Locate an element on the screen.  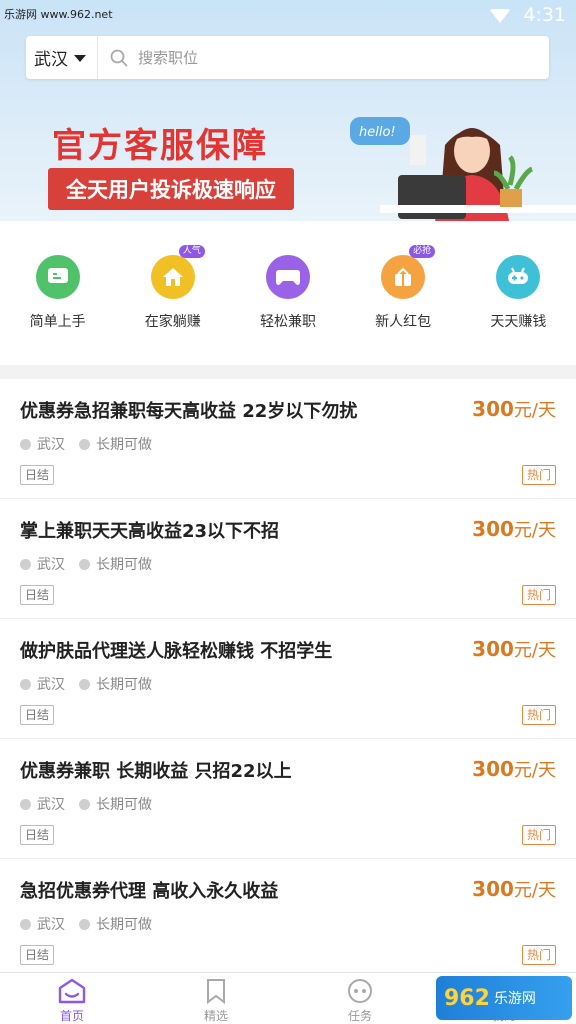
must-grab-badge: 必抢 is located at coordinates (422, 251).